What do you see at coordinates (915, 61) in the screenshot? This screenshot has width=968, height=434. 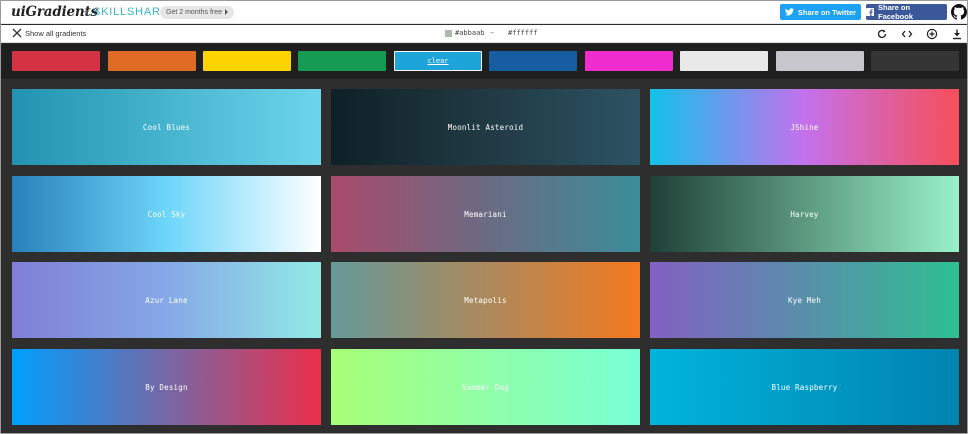 I see `filter-black` at bounding box center [915, 61].